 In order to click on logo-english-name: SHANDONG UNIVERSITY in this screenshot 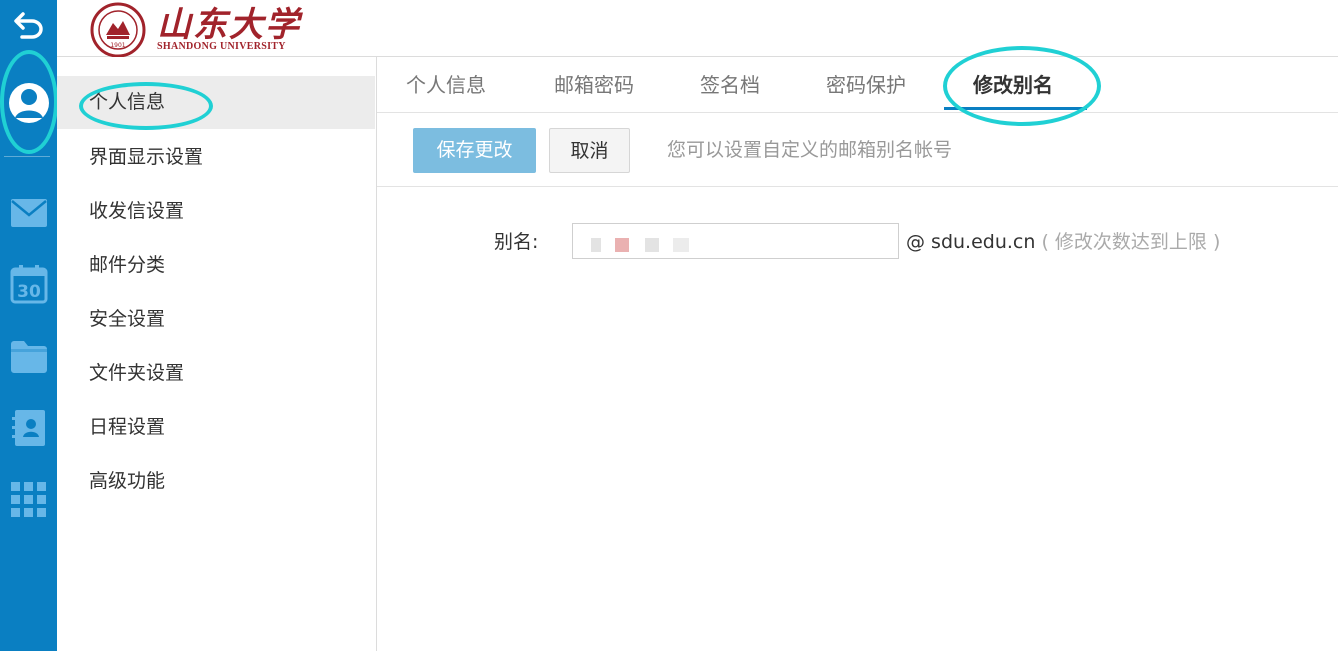, I will do `click(221, 46)`.